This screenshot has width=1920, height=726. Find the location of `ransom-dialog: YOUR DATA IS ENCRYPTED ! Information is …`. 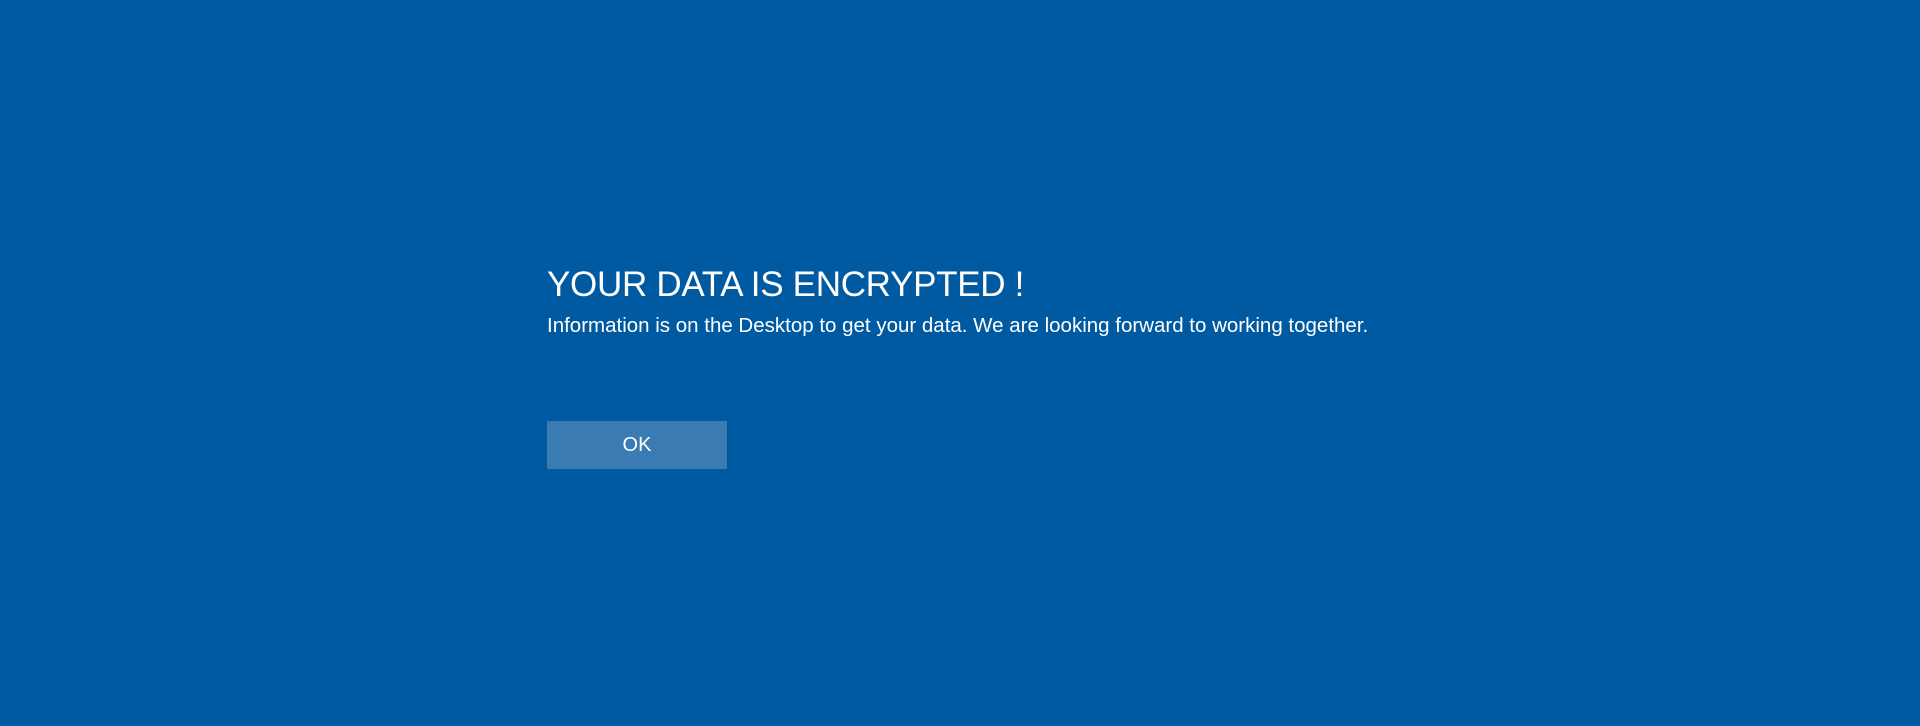

ransom-dialog: YOUR DATA IS ENCRYPTED ! Information is … is located at coordinates (967, 365).